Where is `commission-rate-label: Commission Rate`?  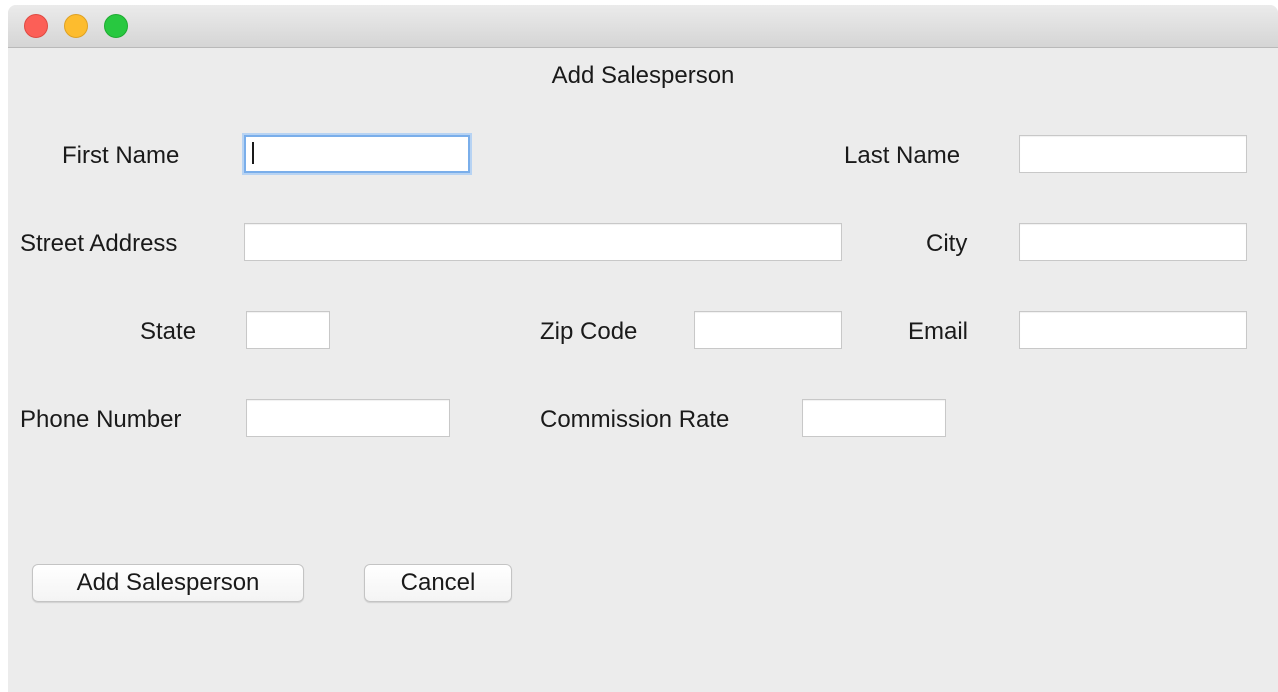 commission-rate-label: Commission Rate is located at coordinates (635, 419).